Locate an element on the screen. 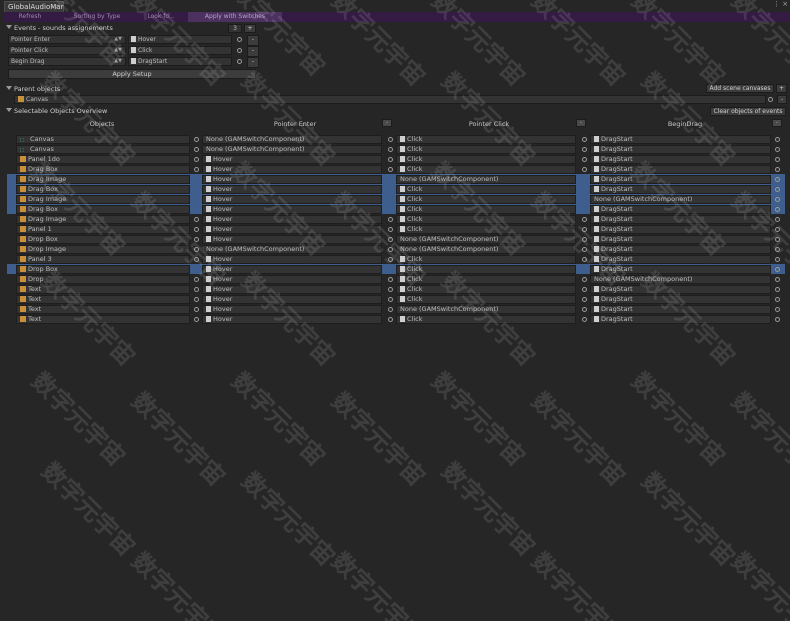 Image resolution: width=790 pixels, height=621 pixels. object-field: Panel 1 is located at coordinates (103, 229).